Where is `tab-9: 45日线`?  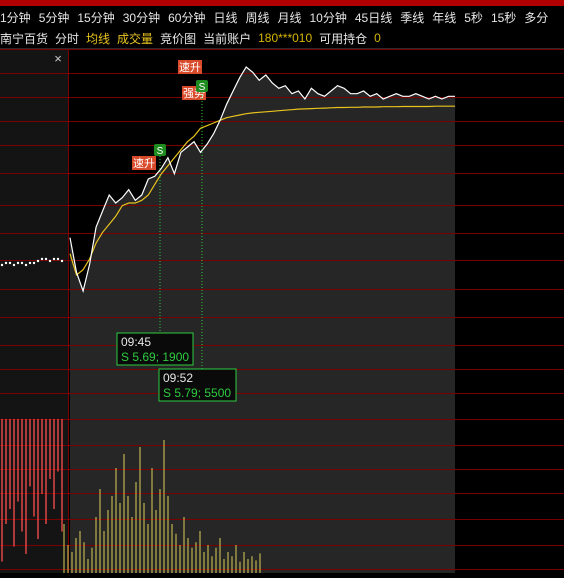
tab-9: 45日线 is located at coordinates (373, 17).